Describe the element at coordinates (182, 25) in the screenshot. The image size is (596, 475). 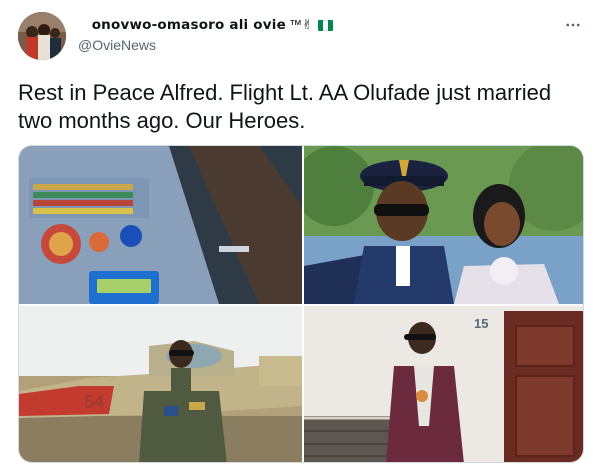
I see `author-display-name: onovwo-omasoro ali ovie` at that location.